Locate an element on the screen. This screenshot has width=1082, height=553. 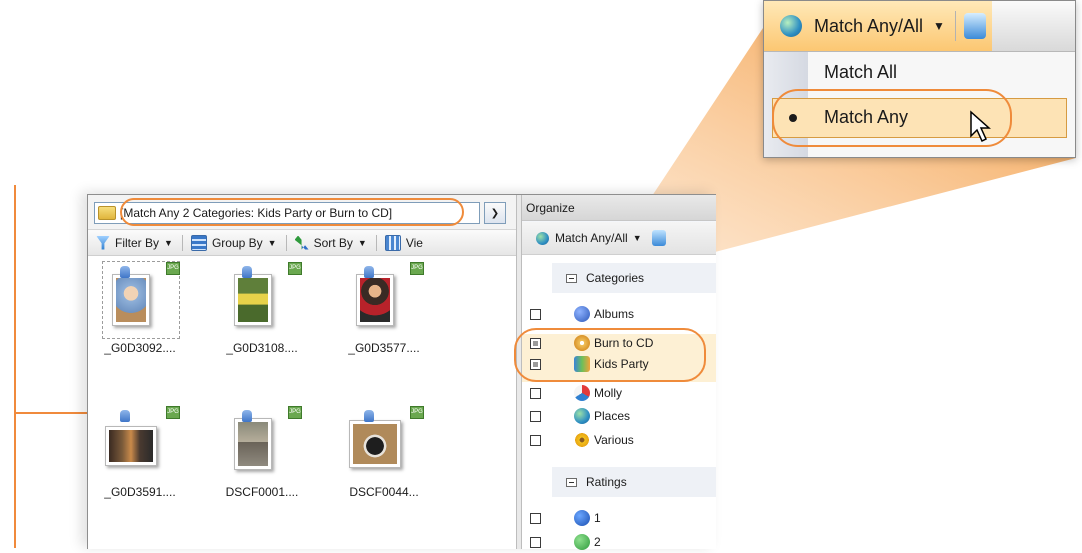
tree-item-albums: Albums is located at coordinates (619, 314).